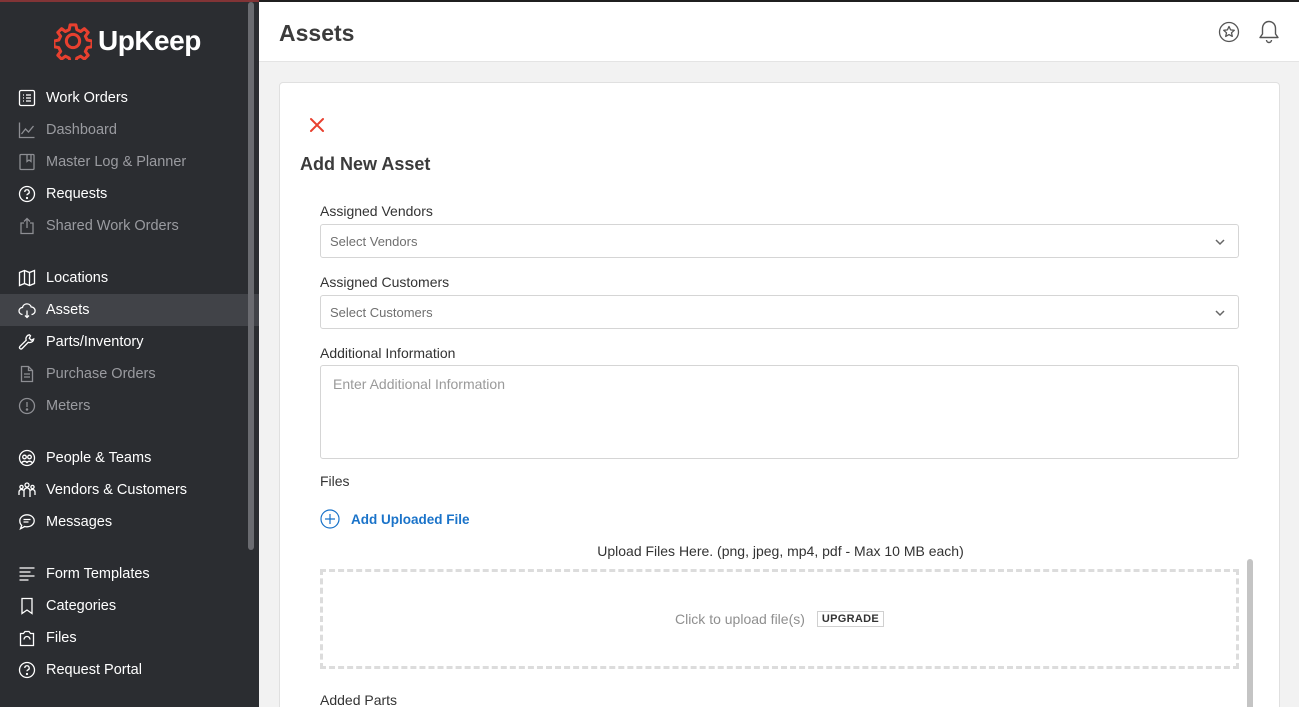 The height and width of the screenshot is (707, 1299). Describe the element at coordinates (129, 522) in the screenshot. I see `sidebar-item-messages: Messages` at that location.